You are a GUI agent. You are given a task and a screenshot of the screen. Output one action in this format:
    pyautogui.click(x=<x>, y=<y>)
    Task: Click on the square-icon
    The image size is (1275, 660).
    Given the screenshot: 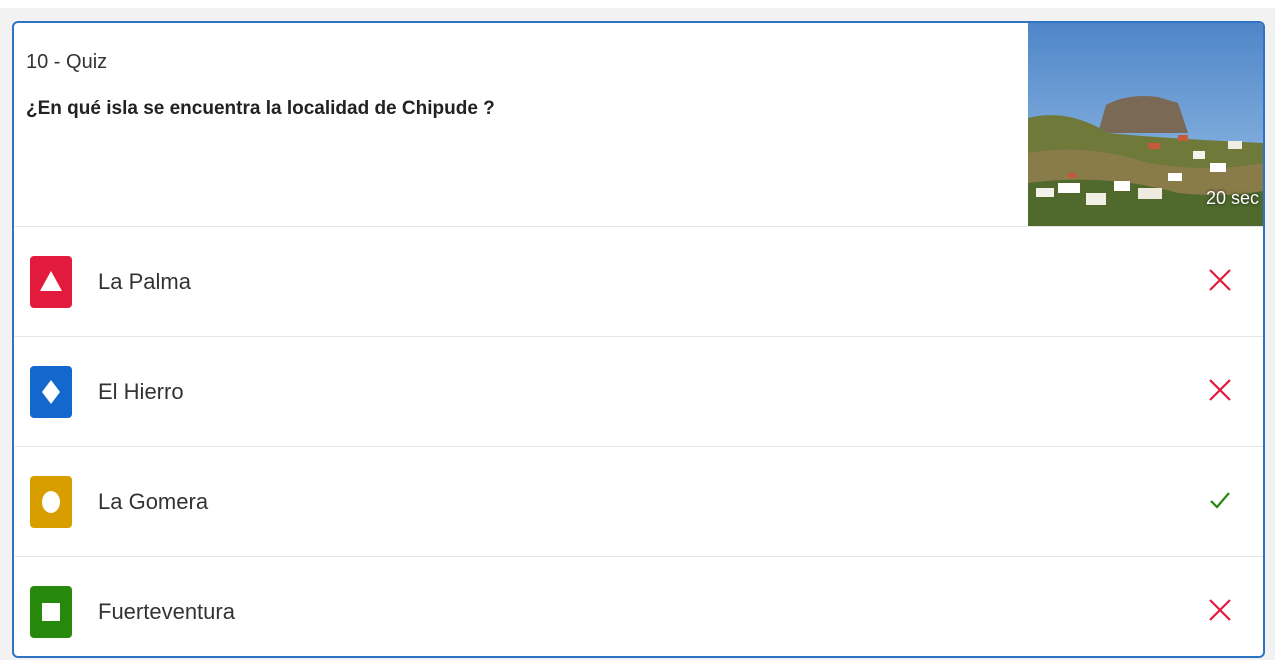 What is the action you would take?
    pyautogui.click(x=51, y=612)
    